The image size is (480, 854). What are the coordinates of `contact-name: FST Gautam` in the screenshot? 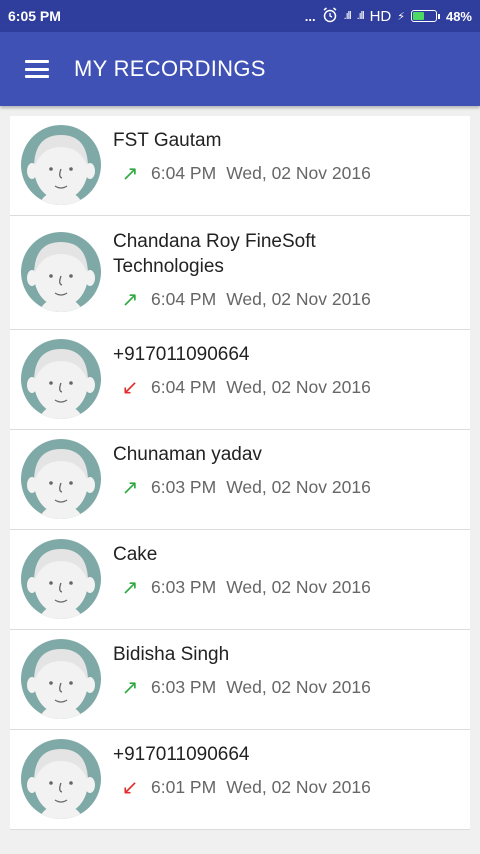 It's located at (167, 140).